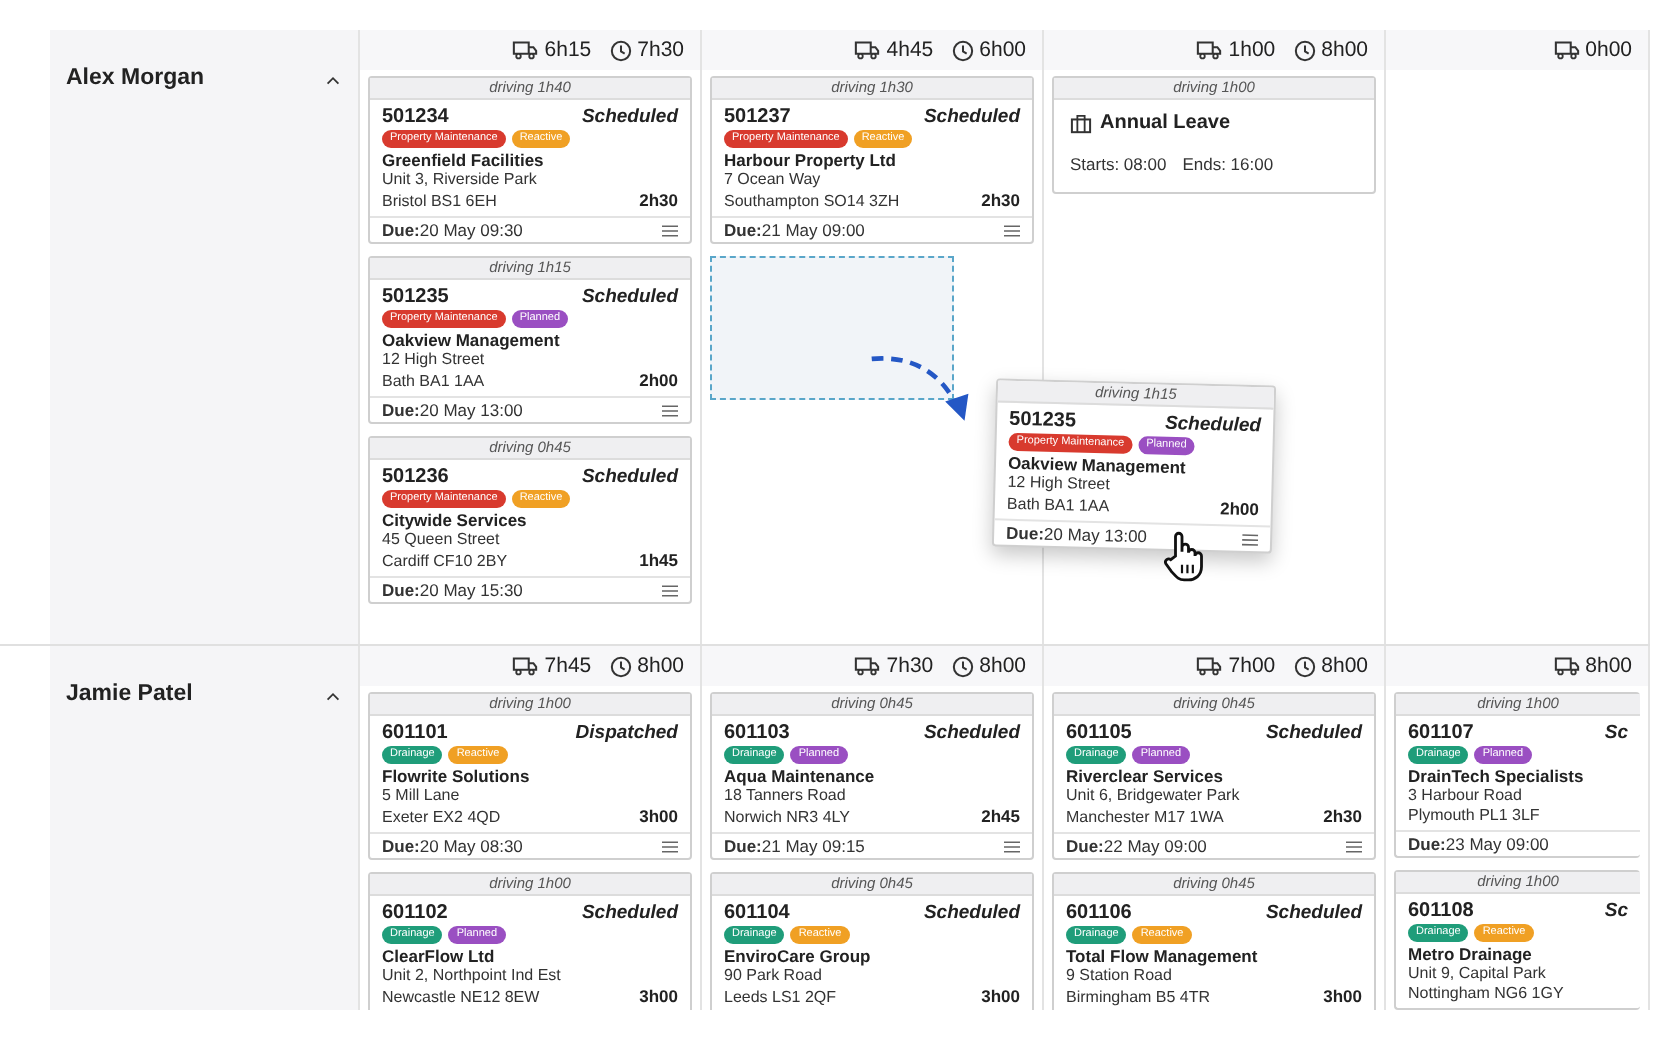 This screenshot has width=1680, height=1040. What do you see at coordinates (421, 796) in the screenshot?
I see `address-line: 5 Mill Lane` at bounding box center [421, 796].